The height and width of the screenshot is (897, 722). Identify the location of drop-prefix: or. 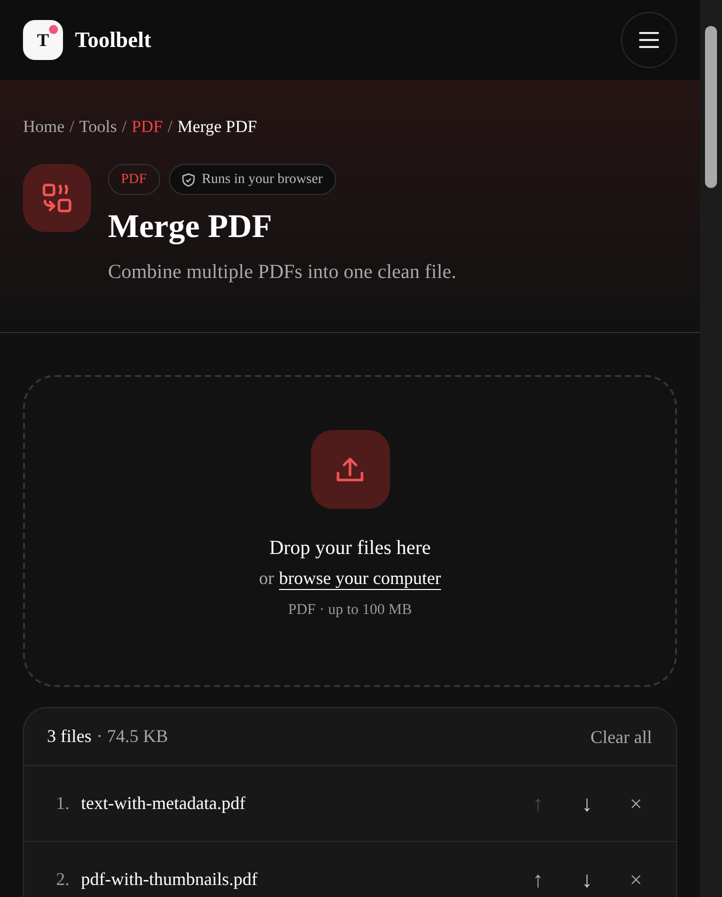
(266, 579).